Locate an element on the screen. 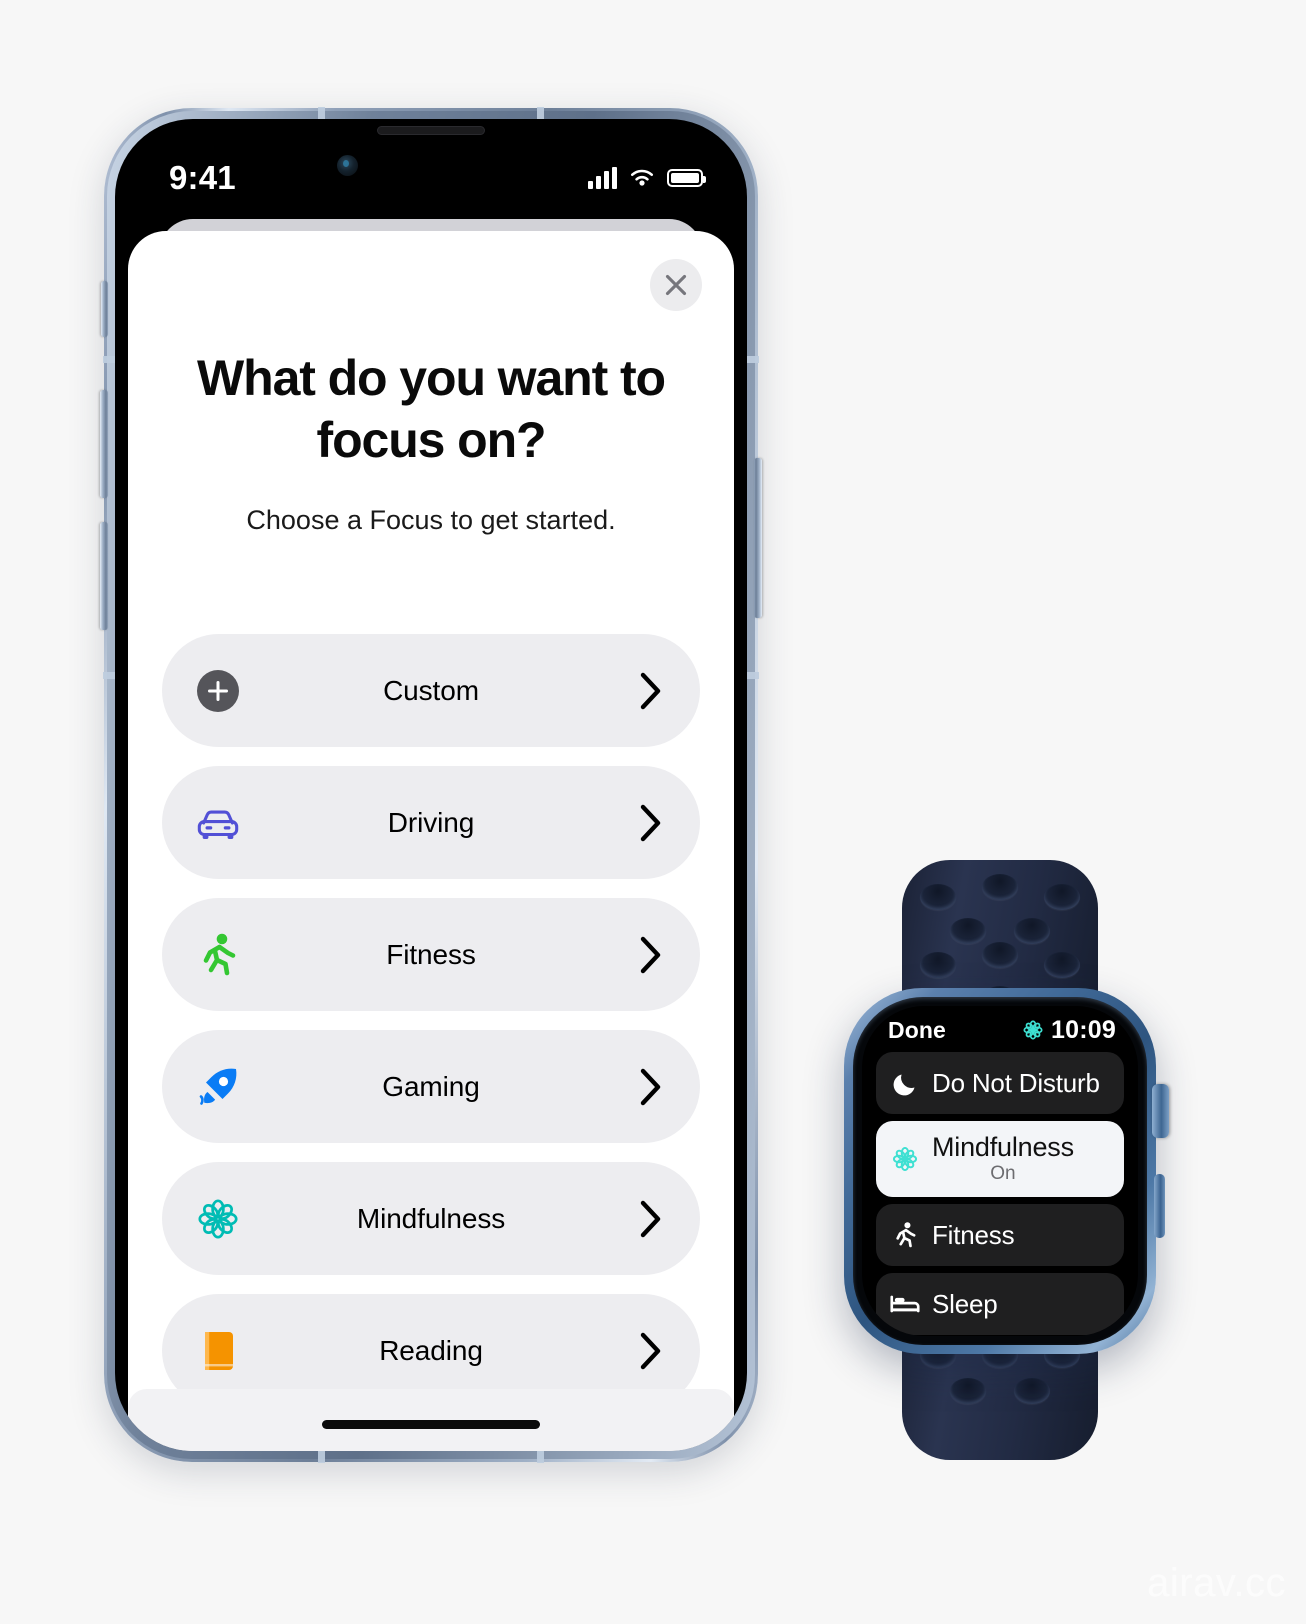  plus-circle-icon is located at coordinates (218, 691).